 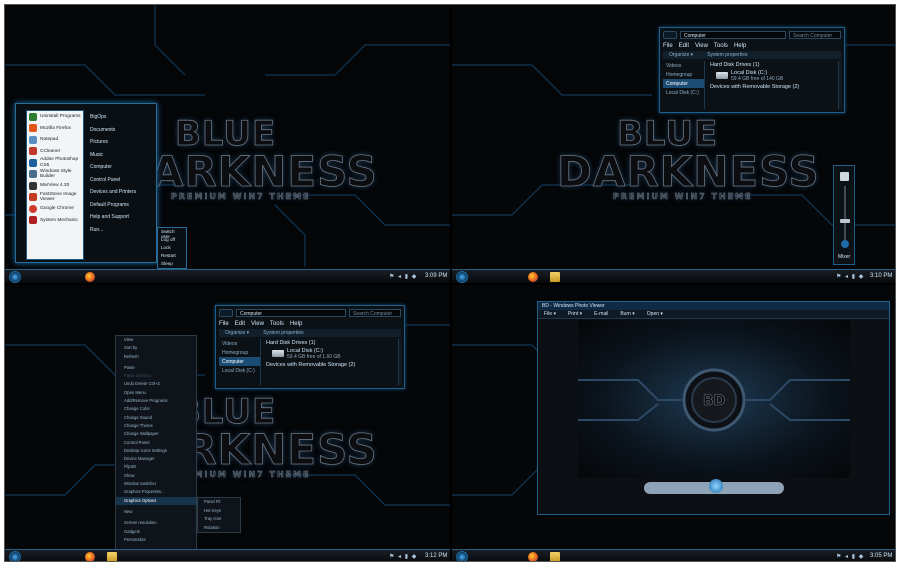 What do you see at coordinates (55, 117) in the screenshot?
I see `program-item: Uninstall Programs` at bounding box center [55, 117].